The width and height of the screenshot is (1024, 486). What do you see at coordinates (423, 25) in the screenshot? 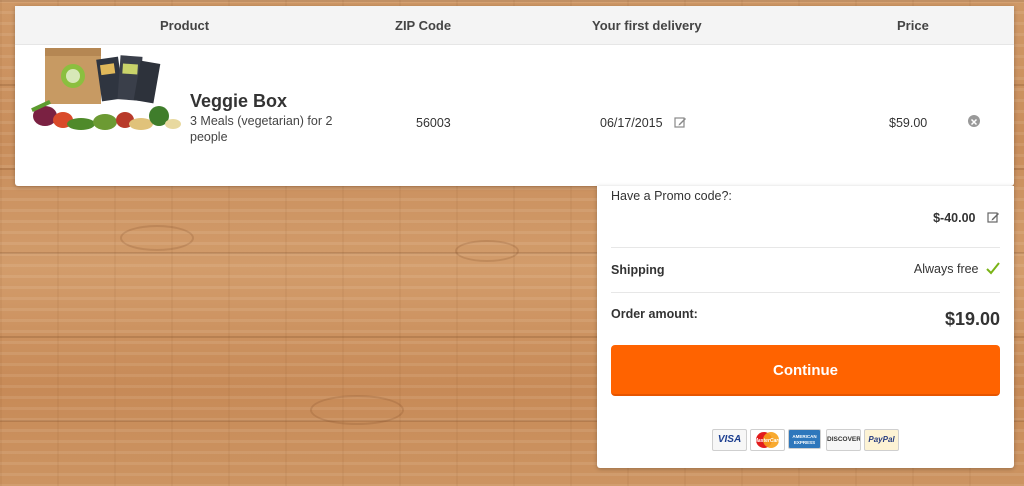
I see `header-zip-code: ZIP Code` at bounding box center [423, 25].